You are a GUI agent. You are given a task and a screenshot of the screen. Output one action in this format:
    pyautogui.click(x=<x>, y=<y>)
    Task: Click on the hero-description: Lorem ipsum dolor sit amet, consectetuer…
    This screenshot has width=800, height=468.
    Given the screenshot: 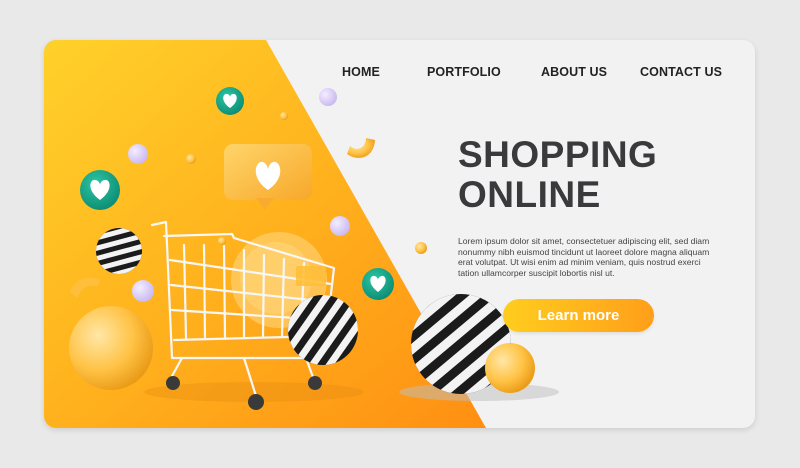 What is the action you would take?
    pyautogui.click(x=584, y=257)
    